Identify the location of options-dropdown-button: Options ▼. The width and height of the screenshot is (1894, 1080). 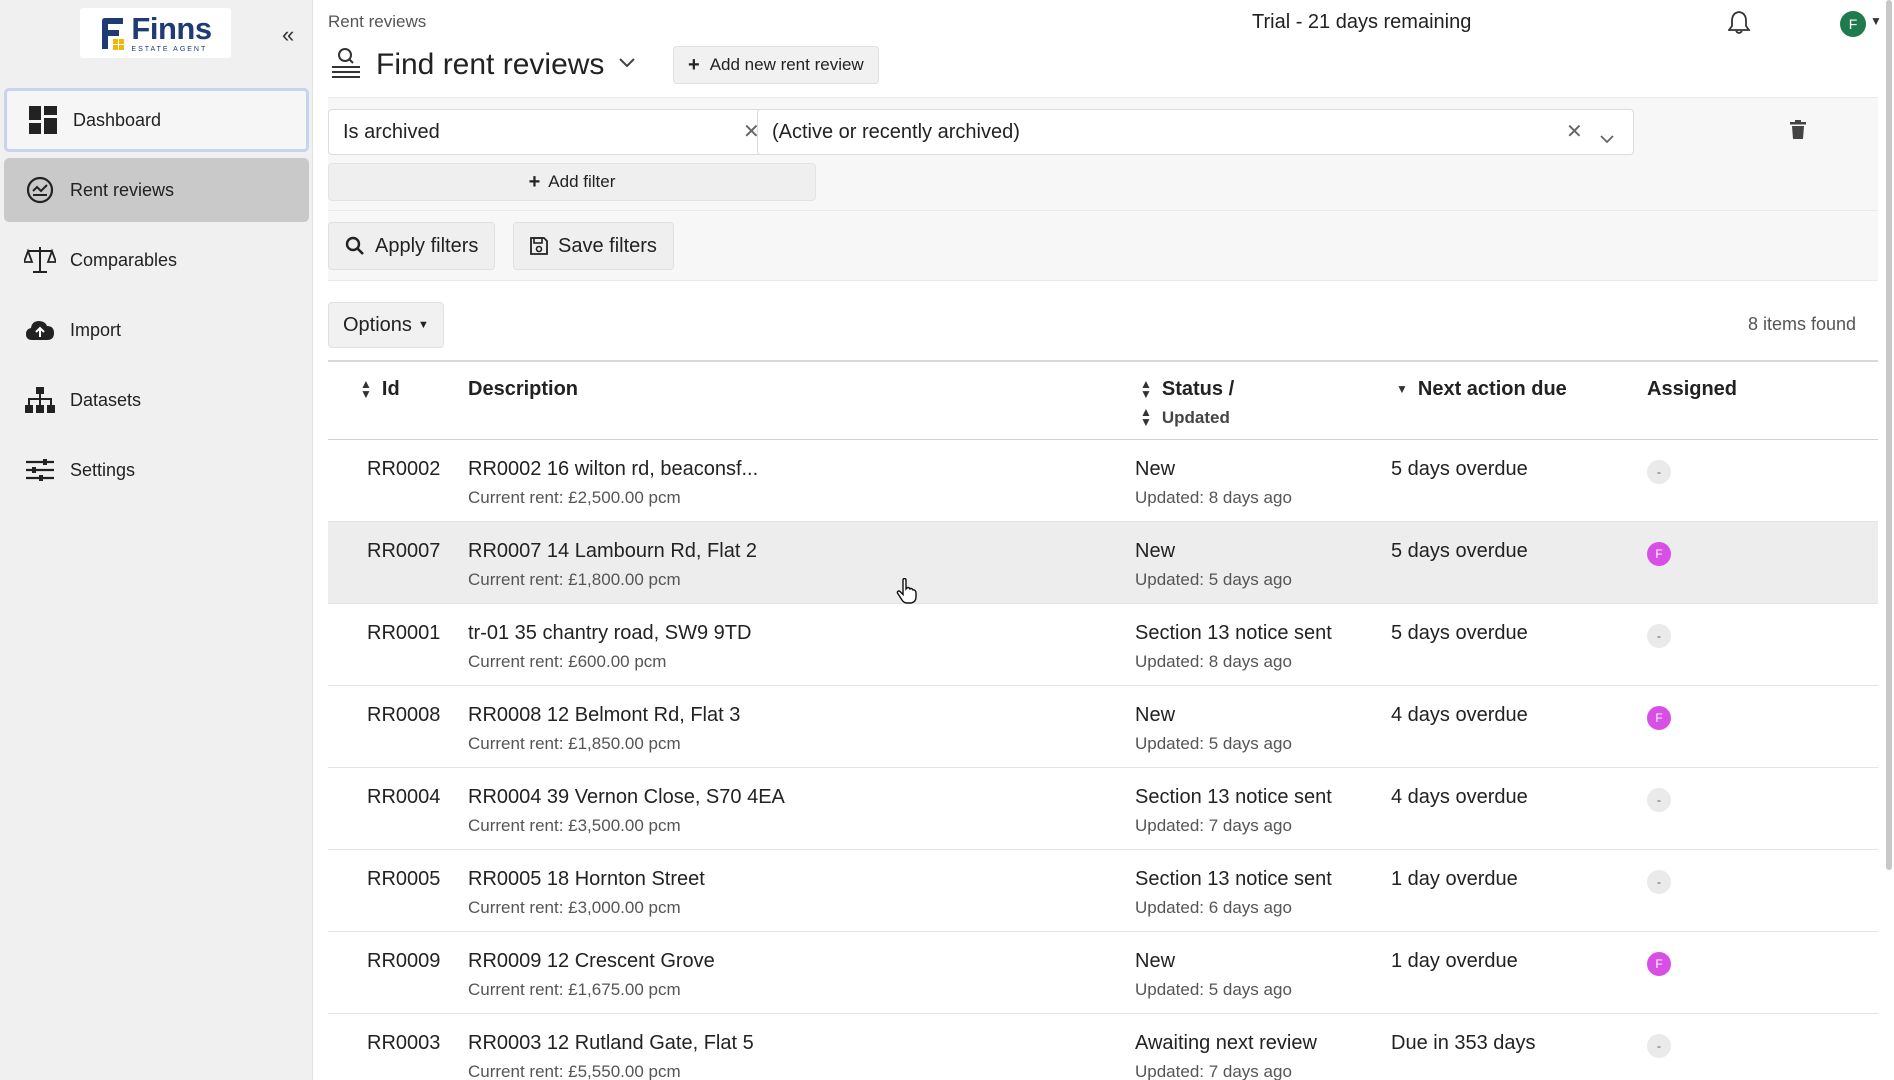
(386, 325).